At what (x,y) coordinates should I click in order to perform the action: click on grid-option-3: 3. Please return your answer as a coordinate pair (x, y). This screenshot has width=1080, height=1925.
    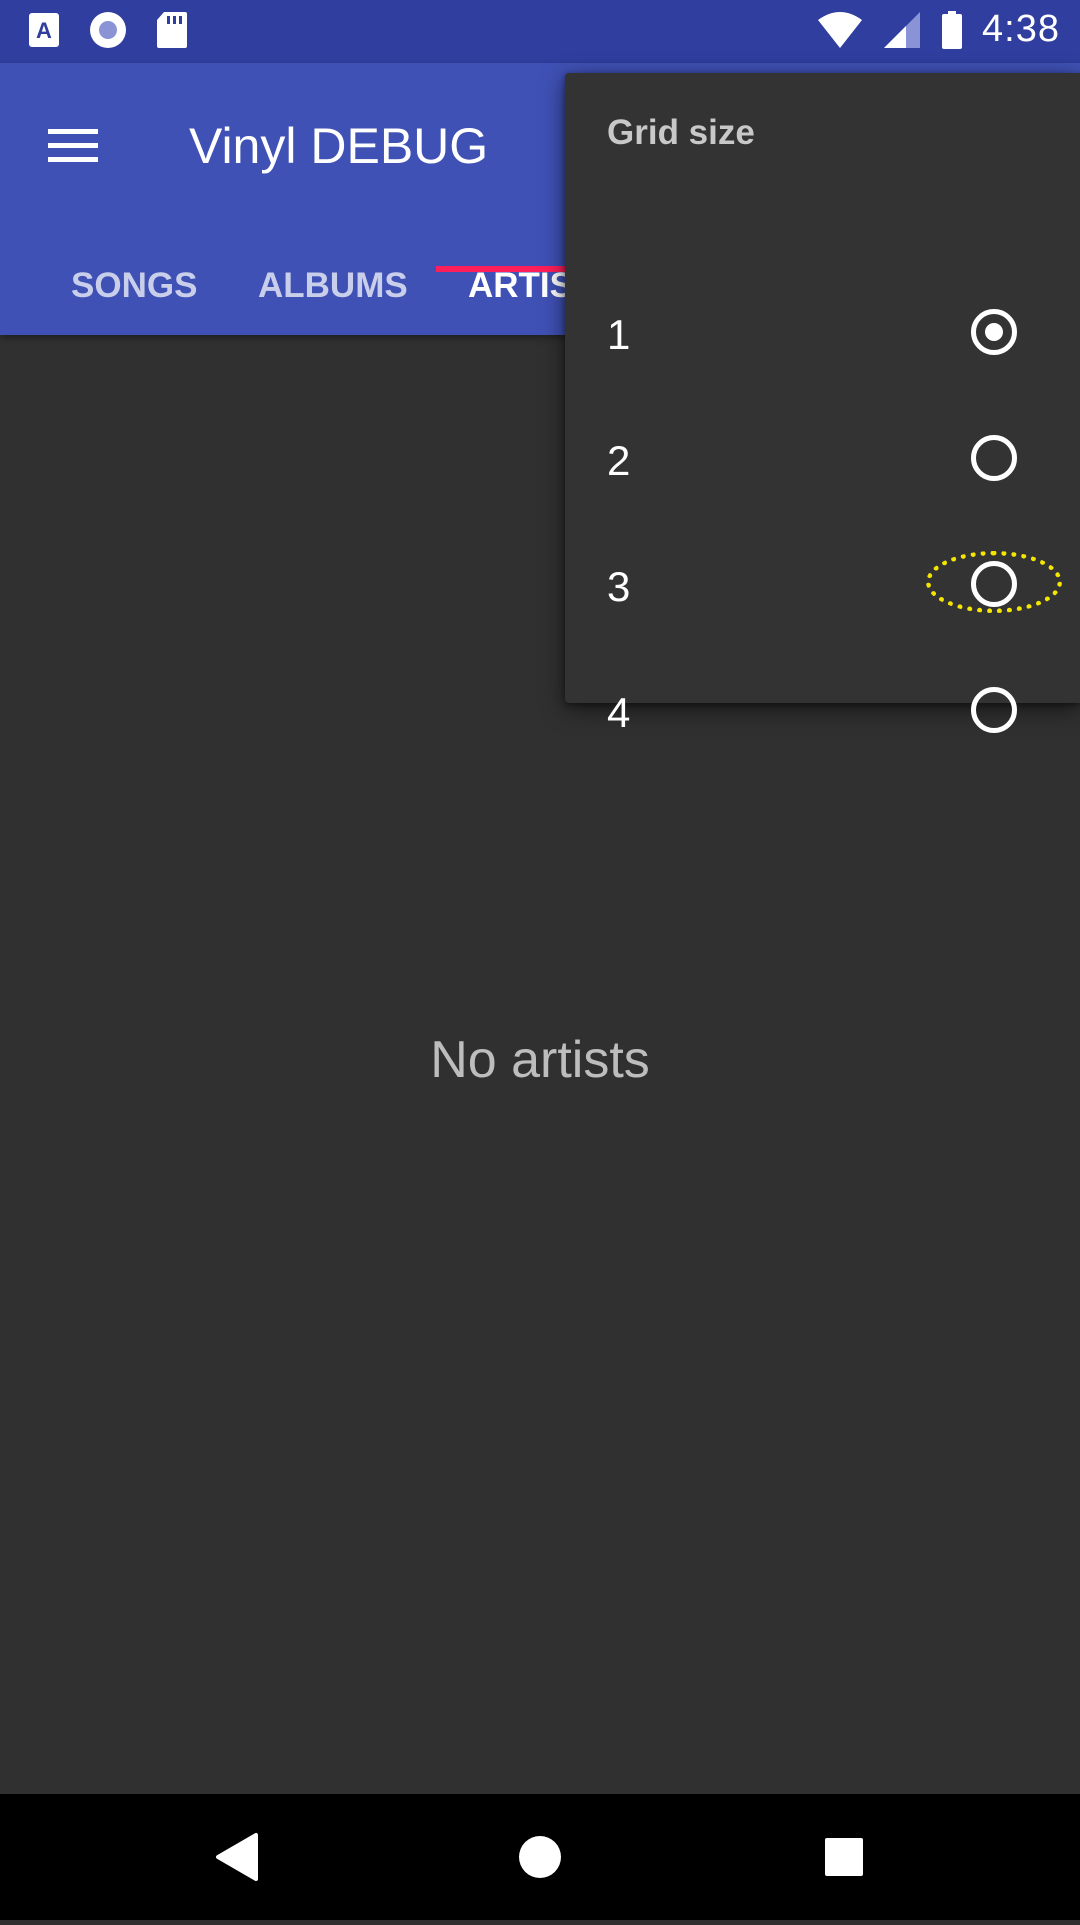
    Looking at the image, I should click on (822, 588).